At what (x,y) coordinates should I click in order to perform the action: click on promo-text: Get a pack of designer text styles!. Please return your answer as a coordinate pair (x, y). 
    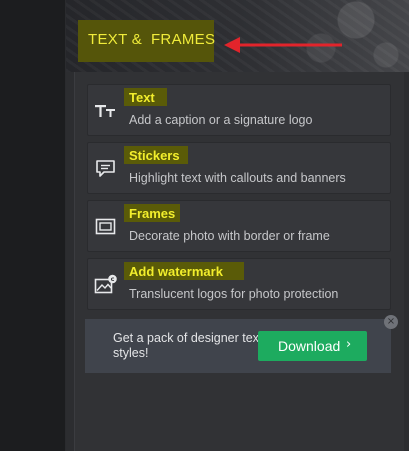
    Looking at the image, I should click on (188, 345).